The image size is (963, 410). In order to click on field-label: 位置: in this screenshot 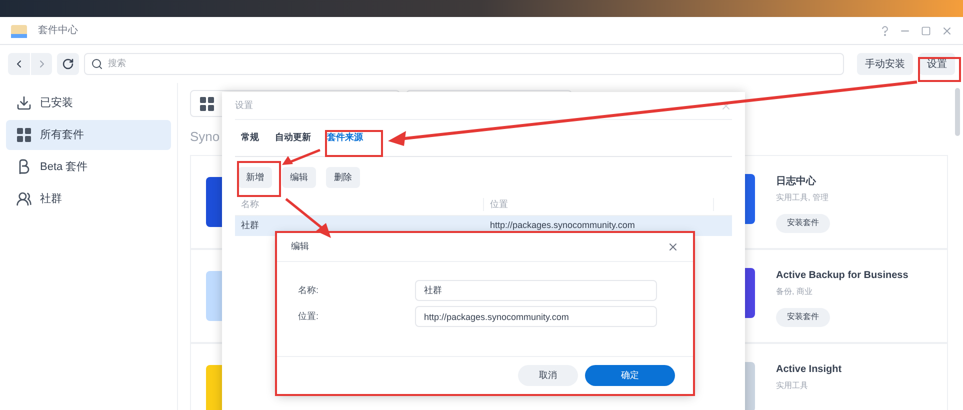, I will do `click(309, 316)`.